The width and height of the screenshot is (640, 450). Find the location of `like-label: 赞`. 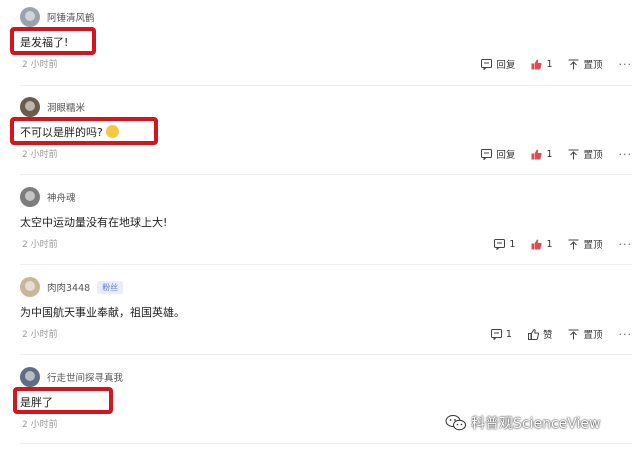

like-label: 赞 is located at coordinates (547, 335).